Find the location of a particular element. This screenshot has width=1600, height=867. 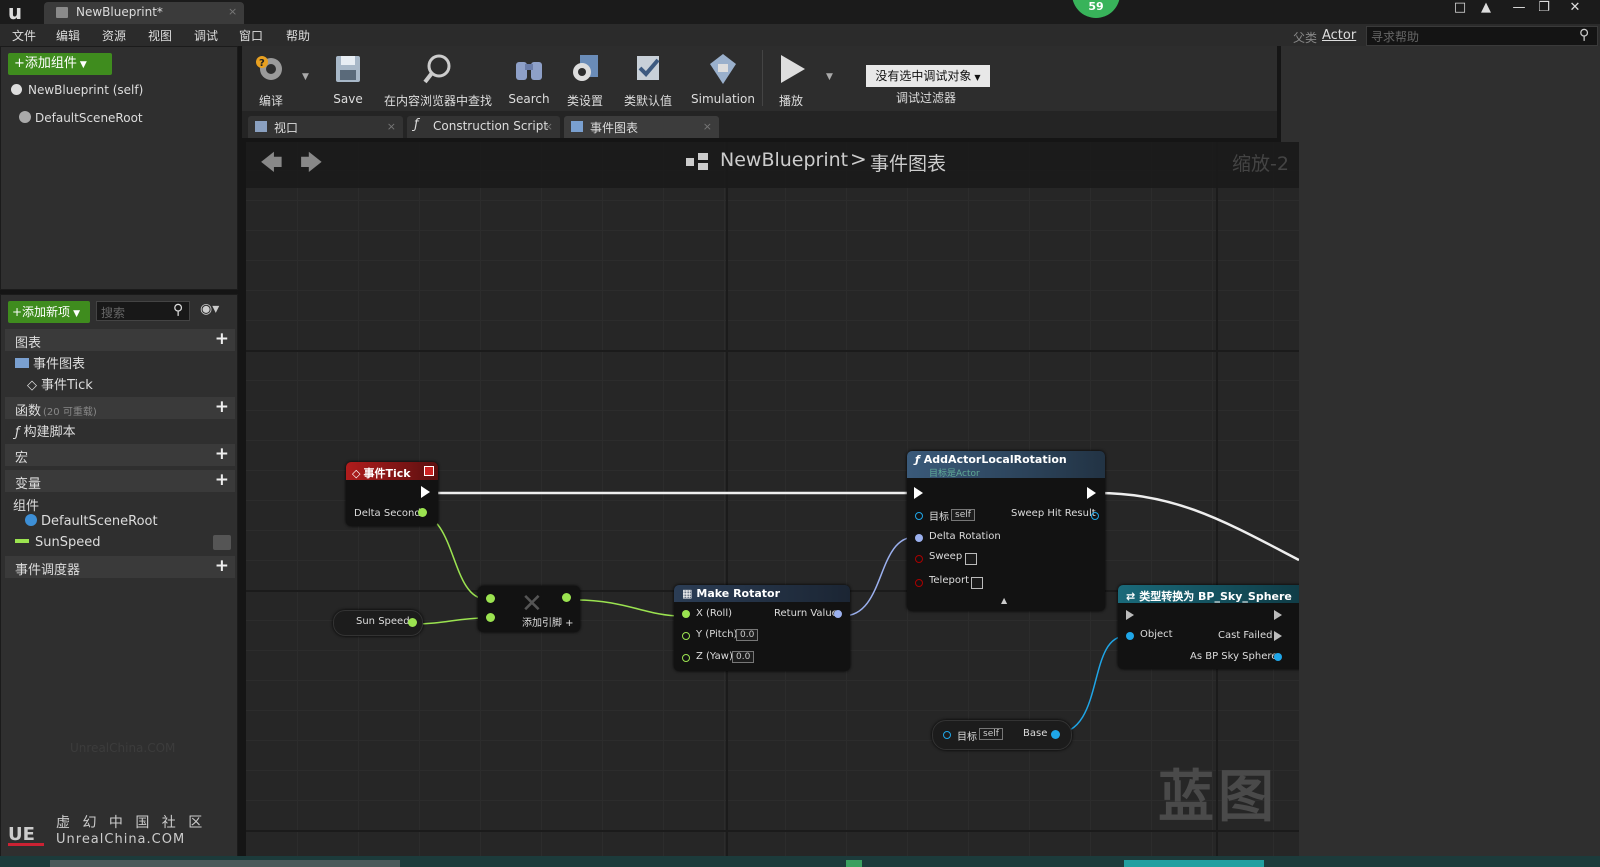

sweep-hit-result-pin is located at coordinates (1095, 516).